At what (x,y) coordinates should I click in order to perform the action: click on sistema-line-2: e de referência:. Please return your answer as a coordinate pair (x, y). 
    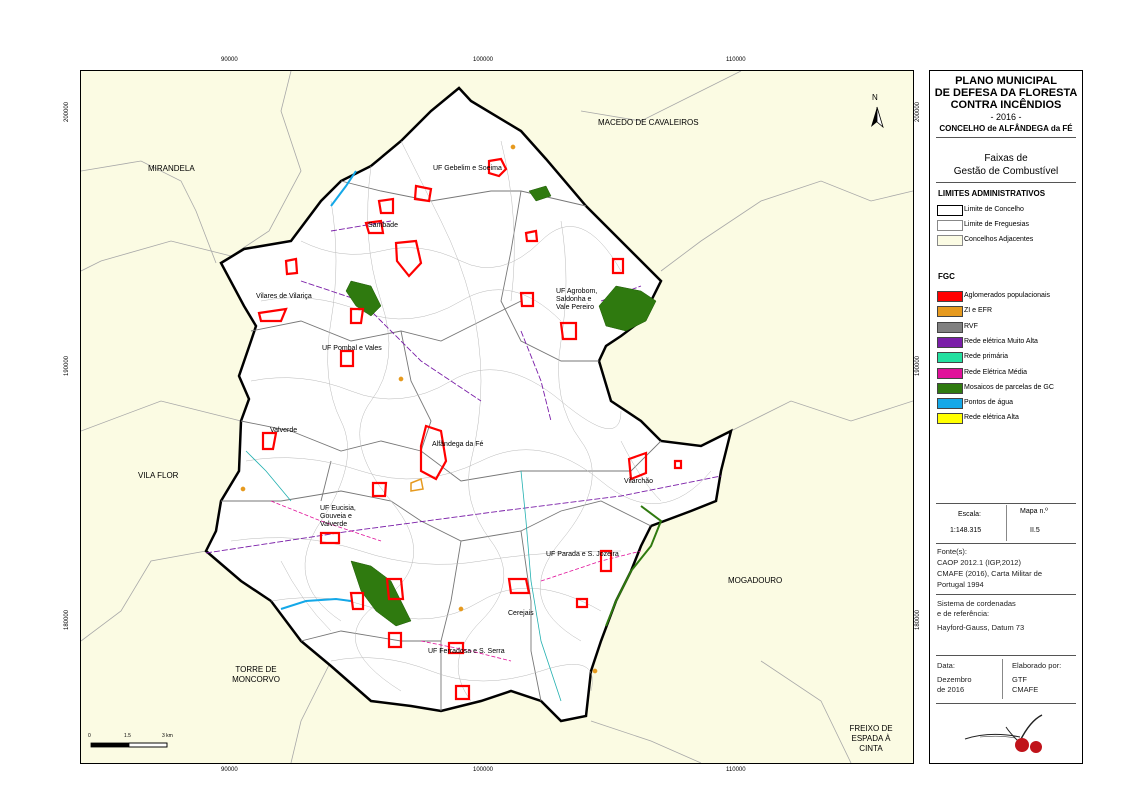
    Looking at the image, I should click on (963, 613).